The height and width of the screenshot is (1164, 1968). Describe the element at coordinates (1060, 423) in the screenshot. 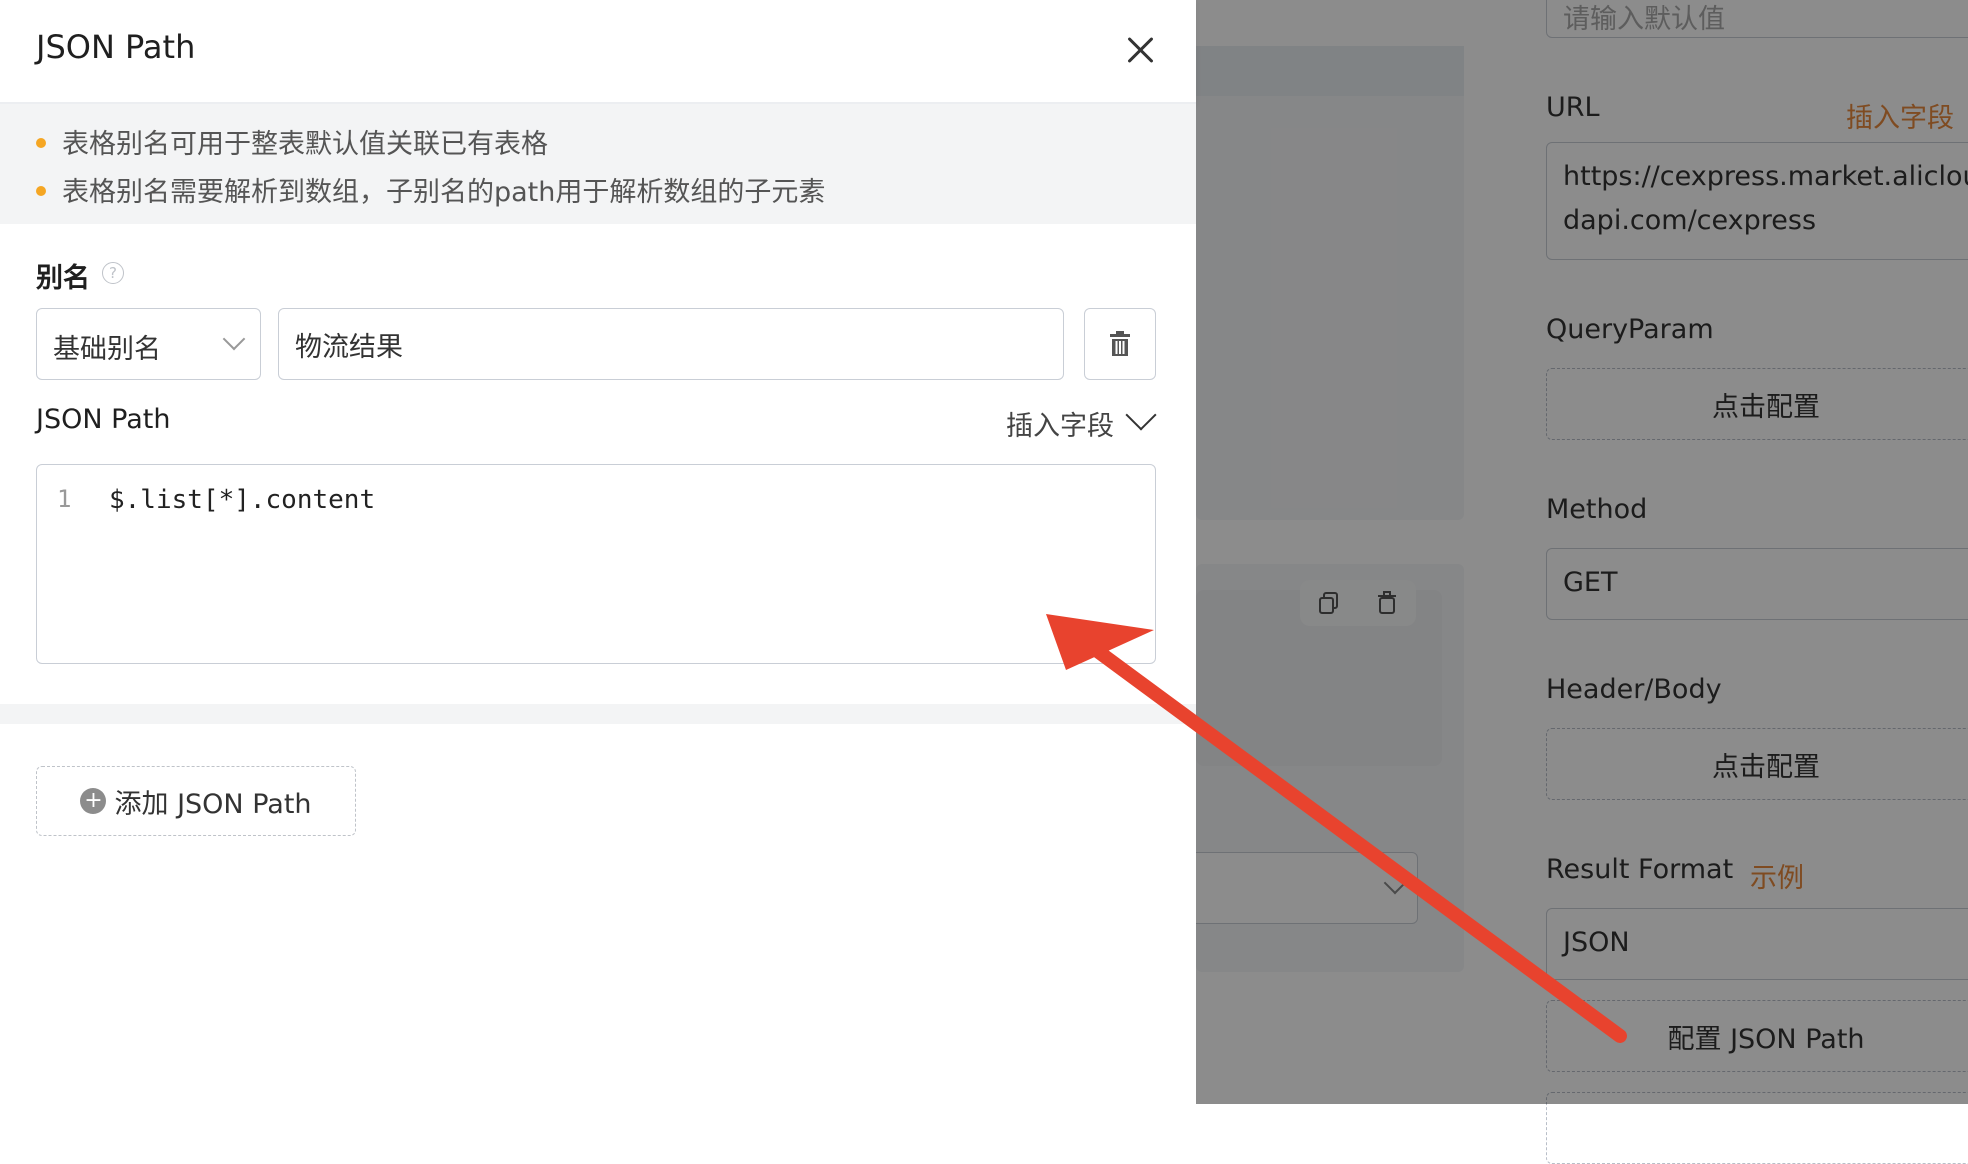

I see `insert-field-dropdown: 插入字段` at that location.